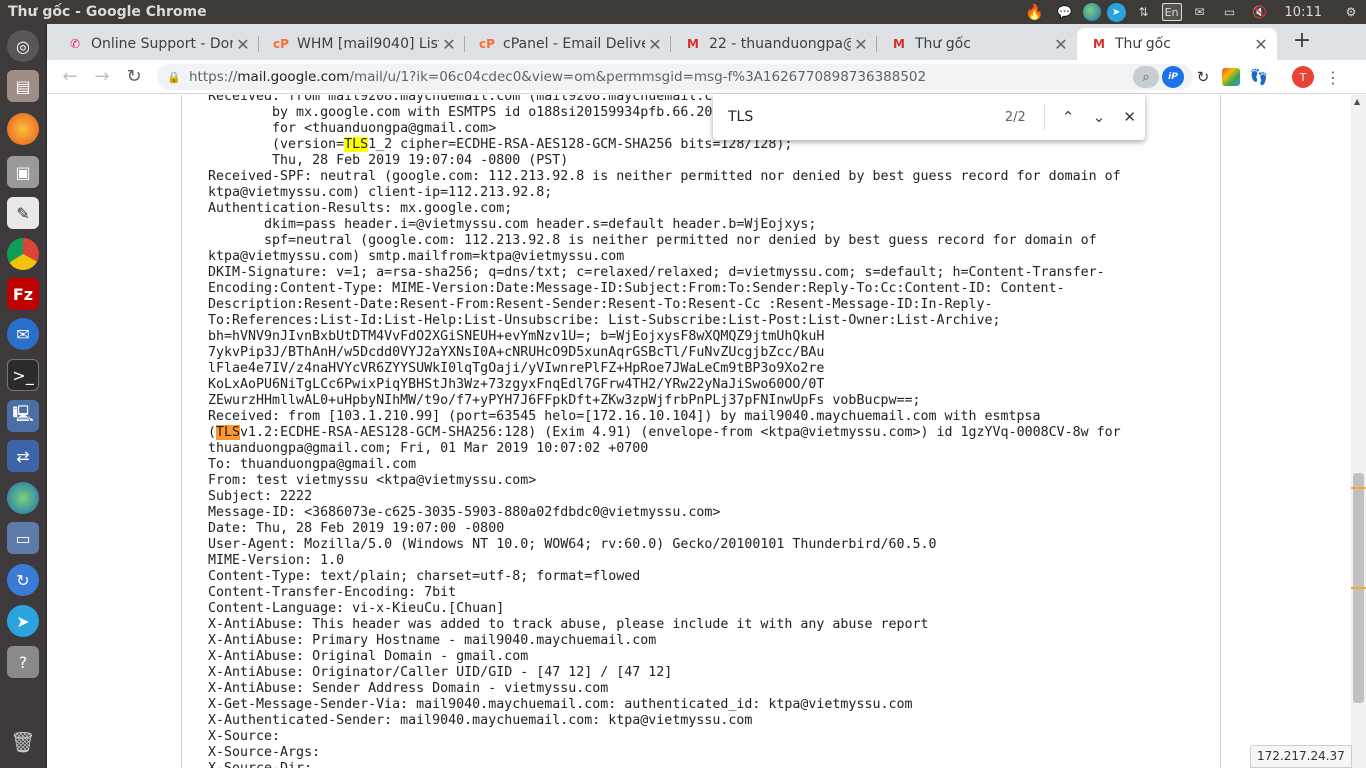 The image size is (1366, 768). What do you see at coordinates (23, 621) in the screenshot?
I see `telegram-launcher-icon: ➤` at bounding box center [23, 621].